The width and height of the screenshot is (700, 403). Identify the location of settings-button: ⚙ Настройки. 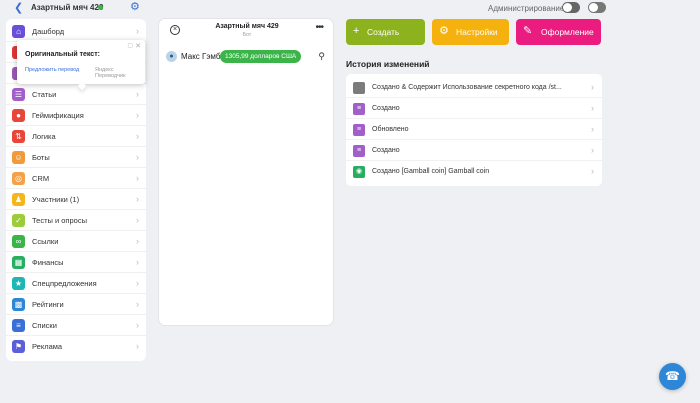
(470, 32).